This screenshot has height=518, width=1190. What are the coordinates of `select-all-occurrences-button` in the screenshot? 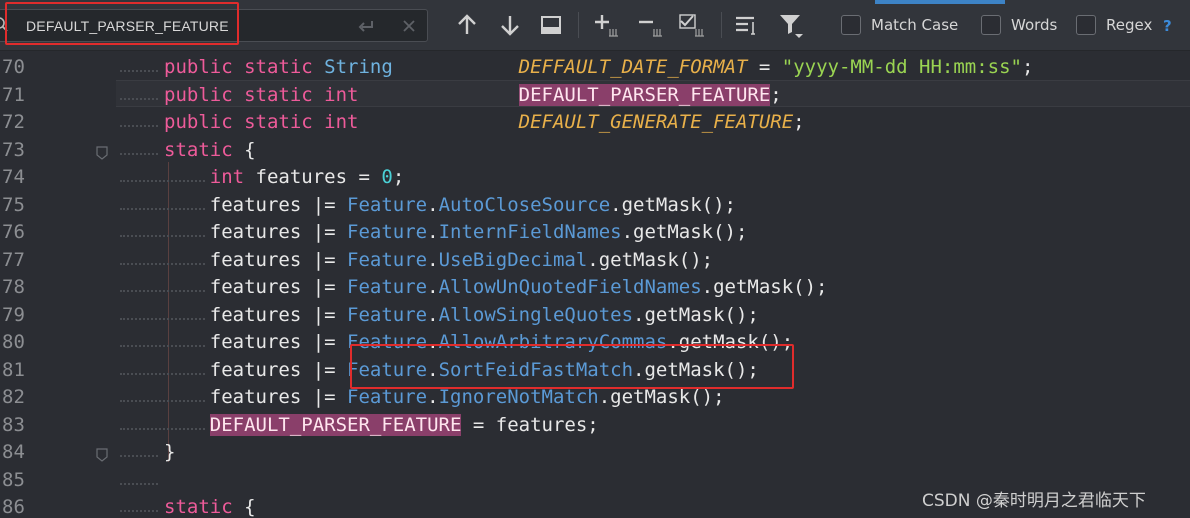 It's located at (551, 25).